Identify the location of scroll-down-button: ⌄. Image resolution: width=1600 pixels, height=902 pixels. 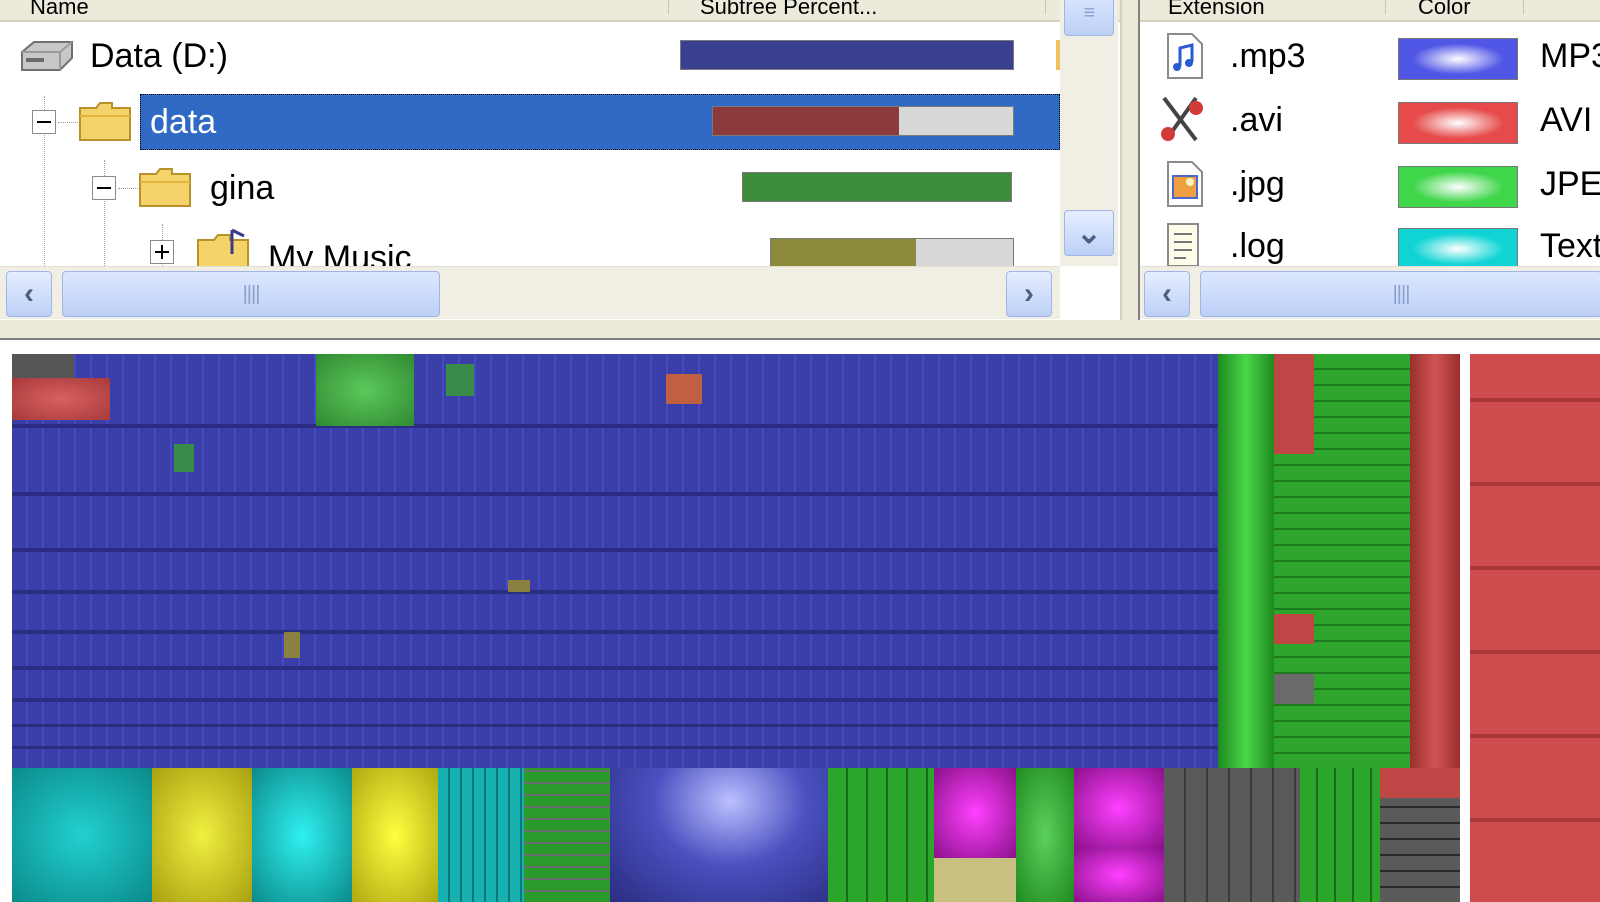
(1089, 233).